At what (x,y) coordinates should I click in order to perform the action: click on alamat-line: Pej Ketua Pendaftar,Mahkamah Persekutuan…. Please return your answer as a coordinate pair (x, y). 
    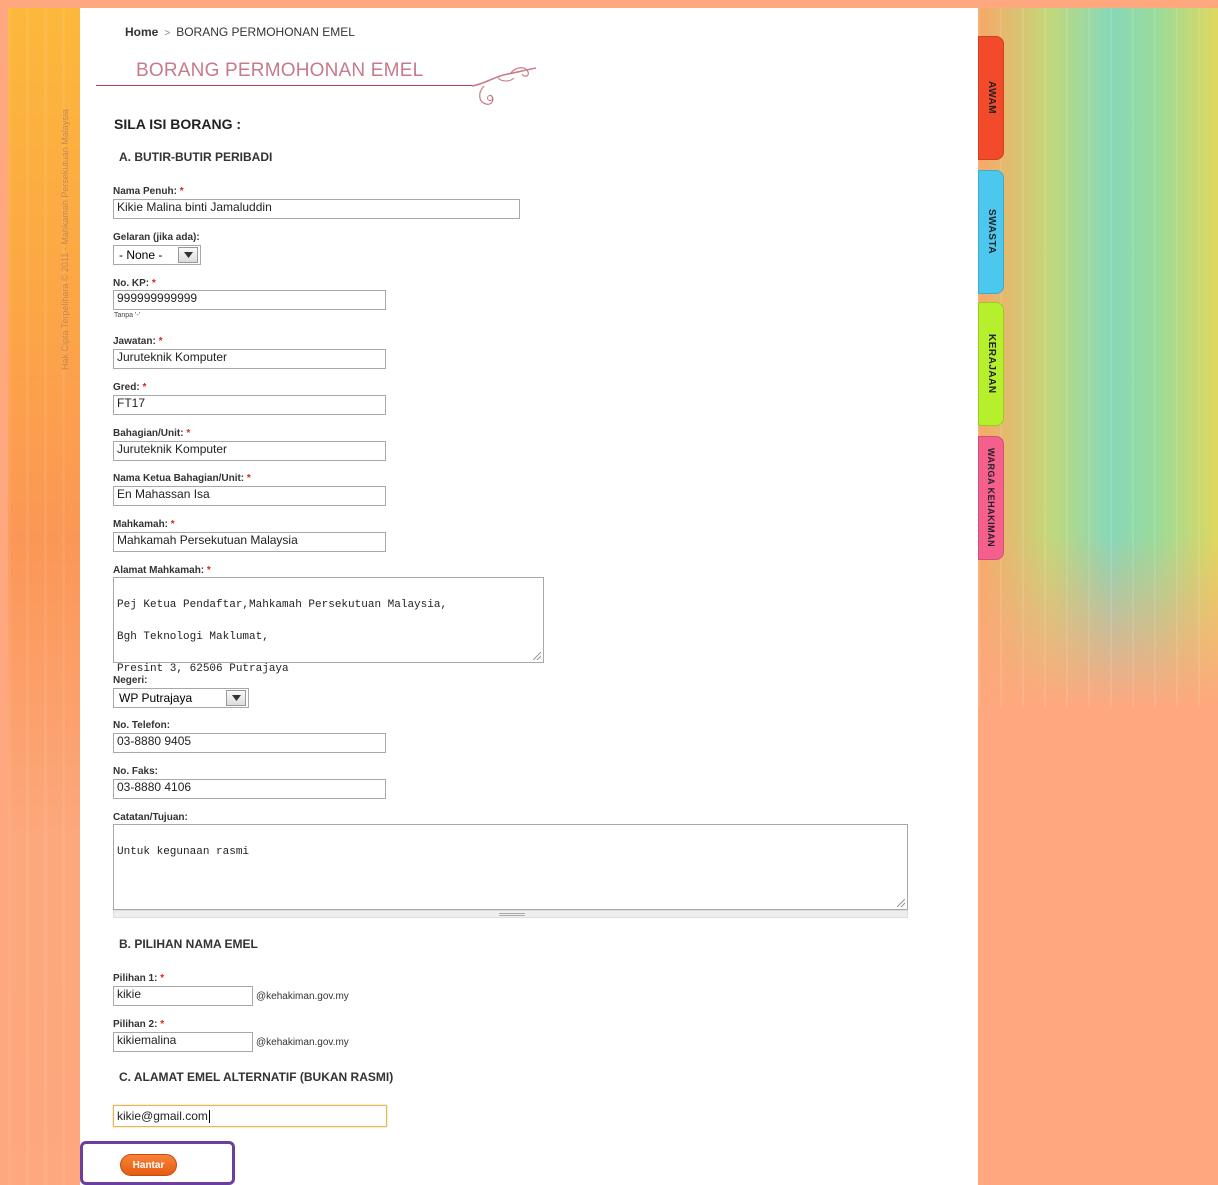
    Looking at the image, I should click on (282, 605).